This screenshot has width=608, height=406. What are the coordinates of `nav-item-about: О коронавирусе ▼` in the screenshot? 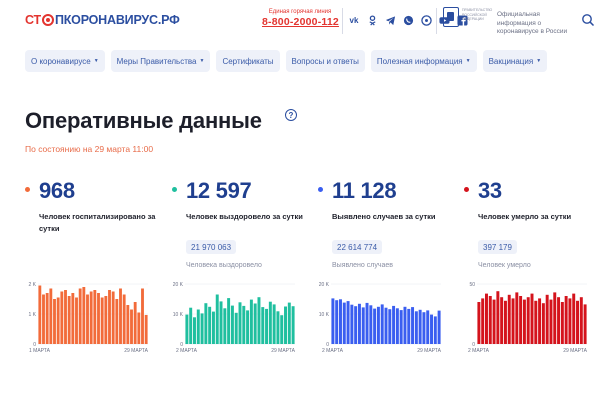 It's located at (65, 61).